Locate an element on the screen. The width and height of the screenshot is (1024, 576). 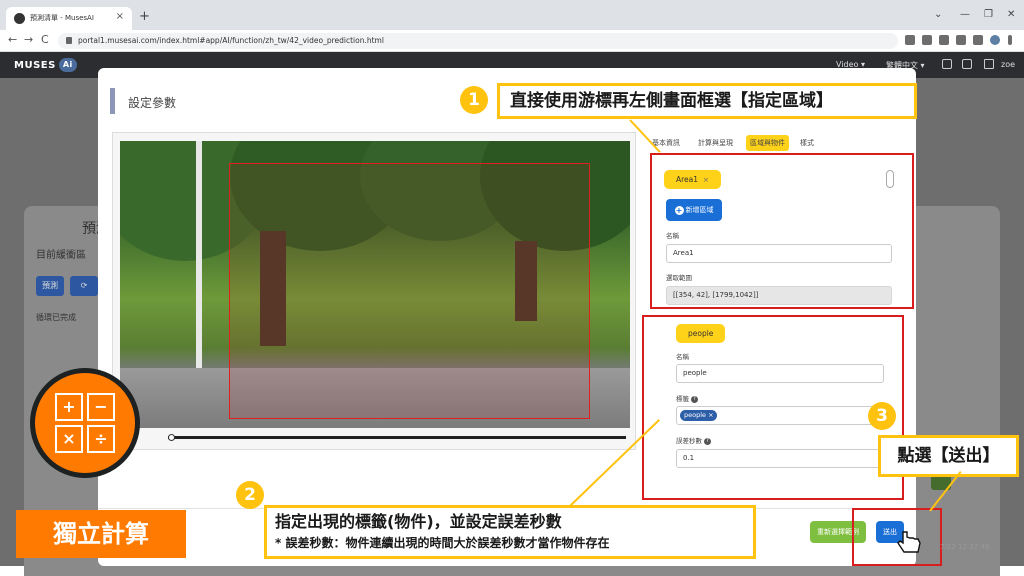
minus-icon: − is located at coordinates (101, 407).